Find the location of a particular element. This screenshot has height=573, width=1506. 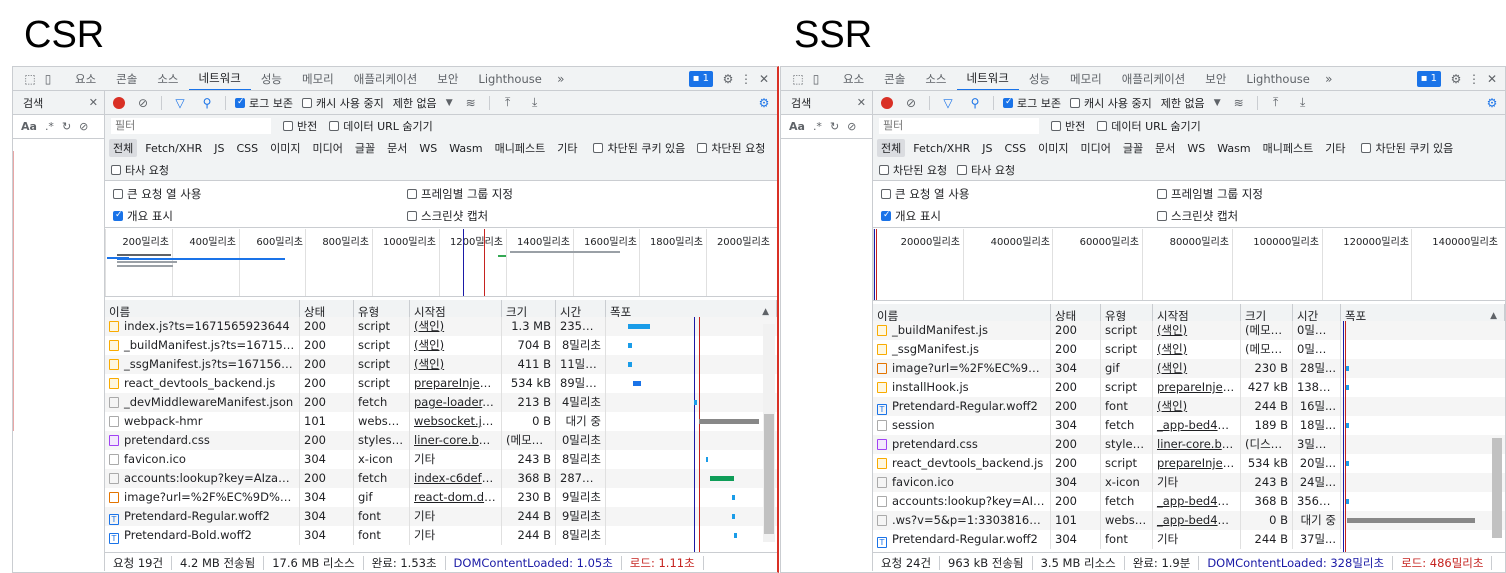

tab-0: 요소 is located at coordinates (853, 78).